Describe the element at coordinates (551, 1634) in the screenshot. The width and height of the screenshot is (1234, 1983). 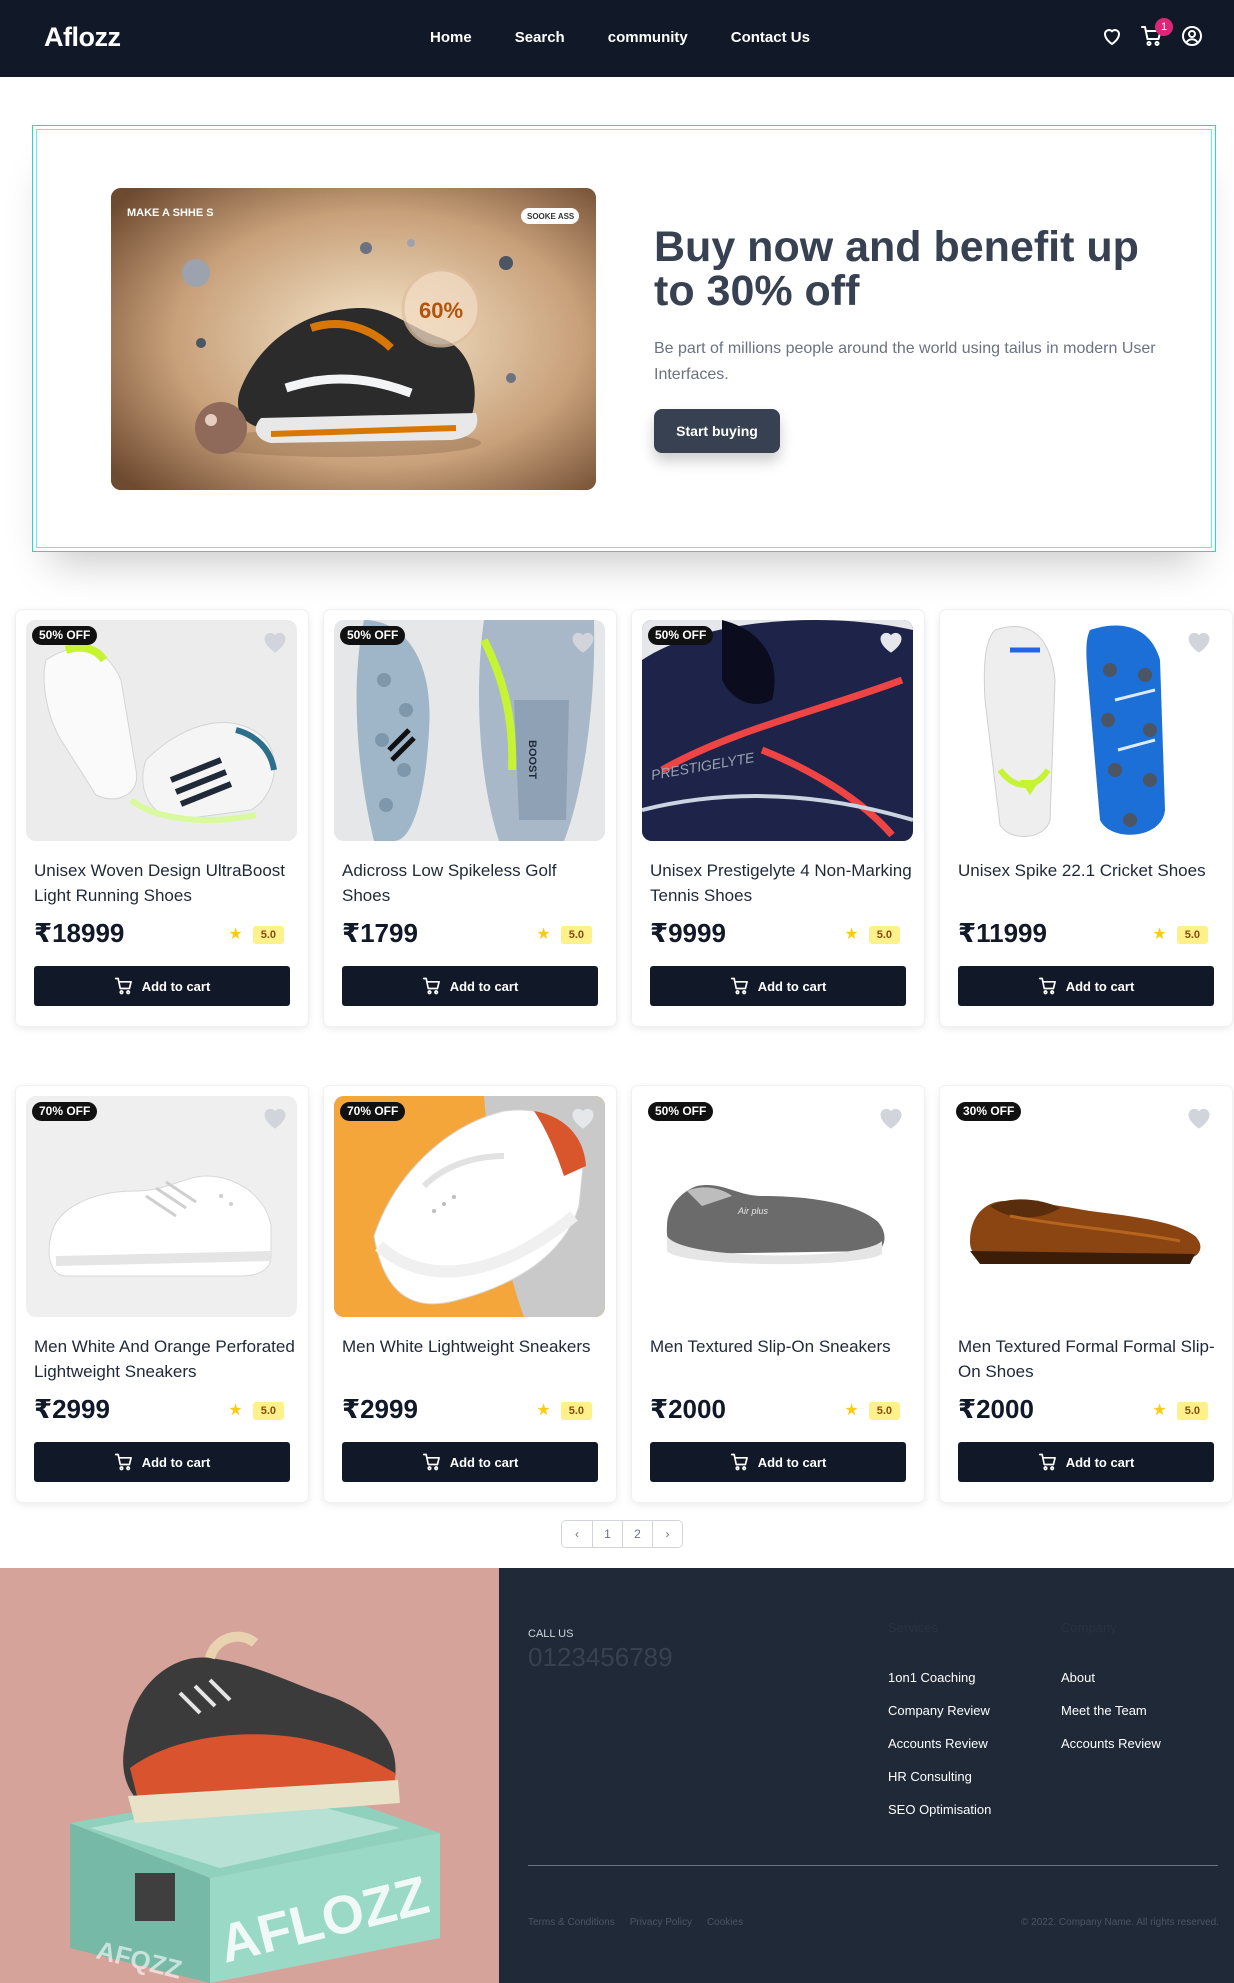
I see `call-us-label: CALL US` at that location.